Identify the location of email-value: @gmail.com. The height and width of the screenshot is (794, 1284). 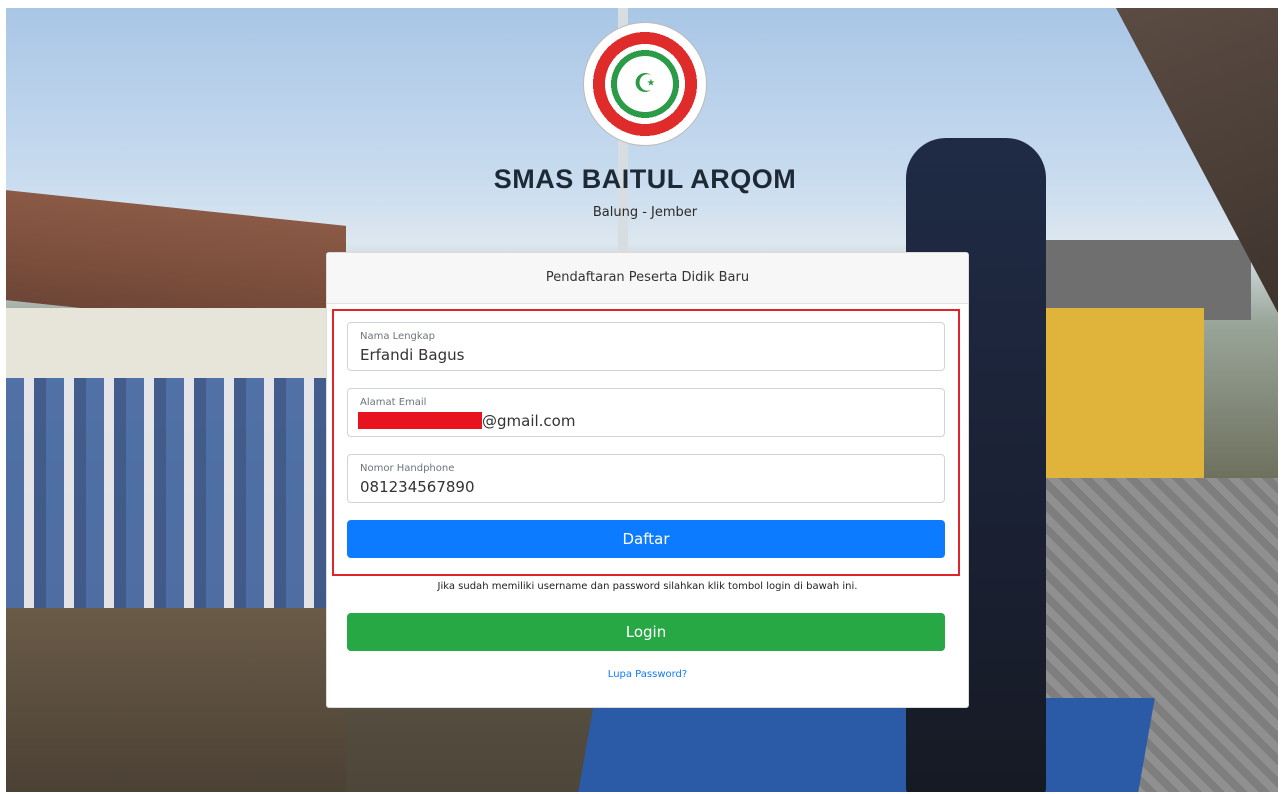
(529, 421).